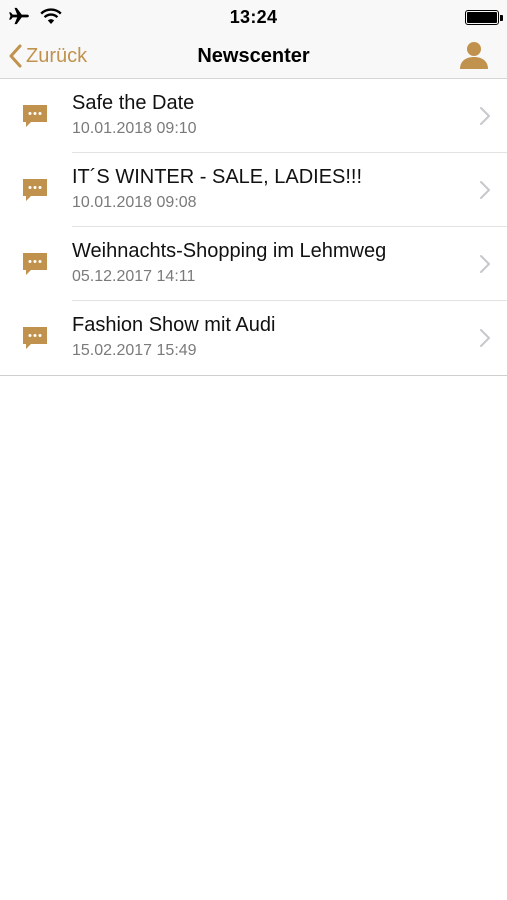  What do you see at coordinates (134, 276) in the screenshot?
I see `news-date: 05.12.2017 14:11` at bounding box center [134, 276].